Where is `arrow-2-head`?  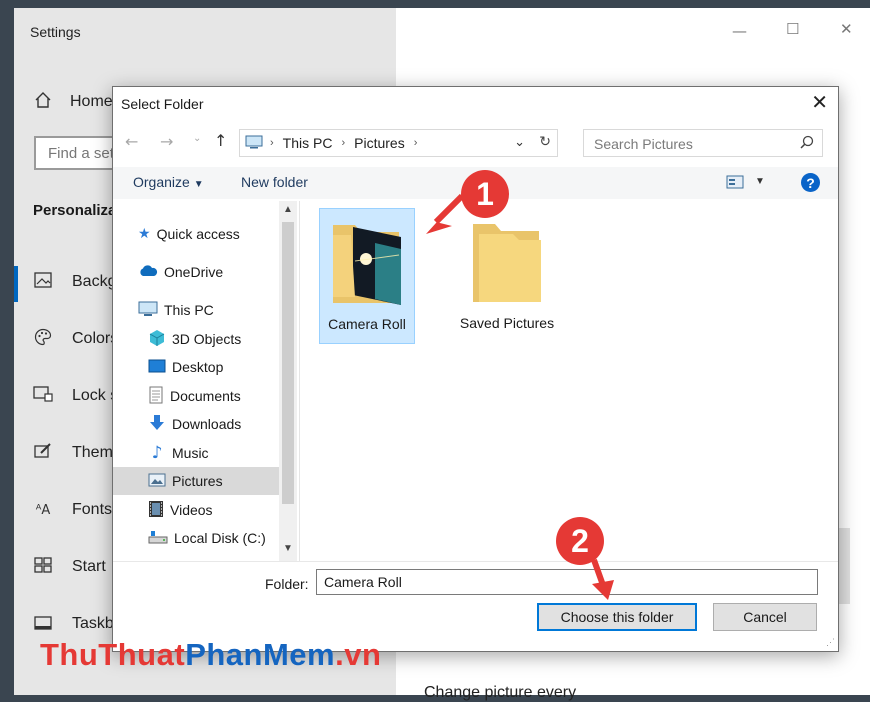
arrow-2-head is located at coordinates (603, 590).